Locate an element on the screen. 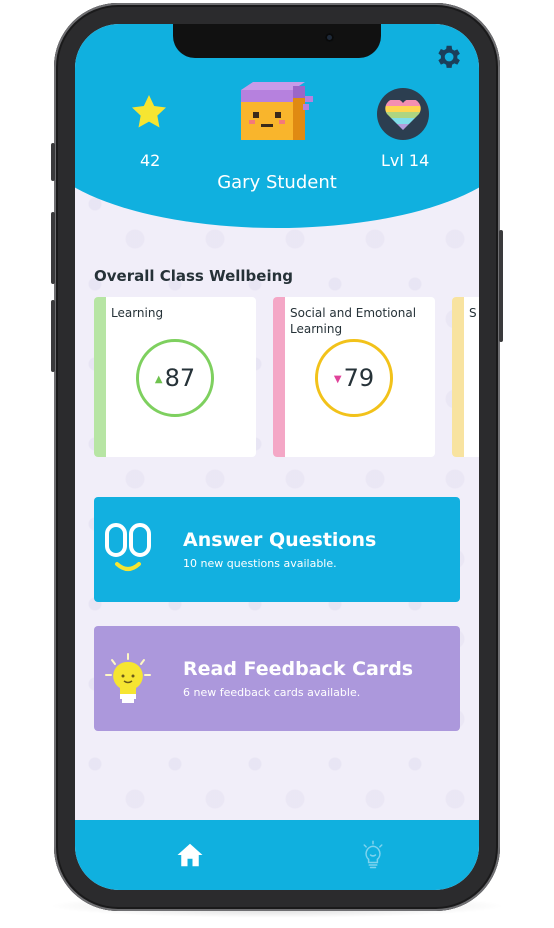  camera-icon is located at coordinates (329, 37).